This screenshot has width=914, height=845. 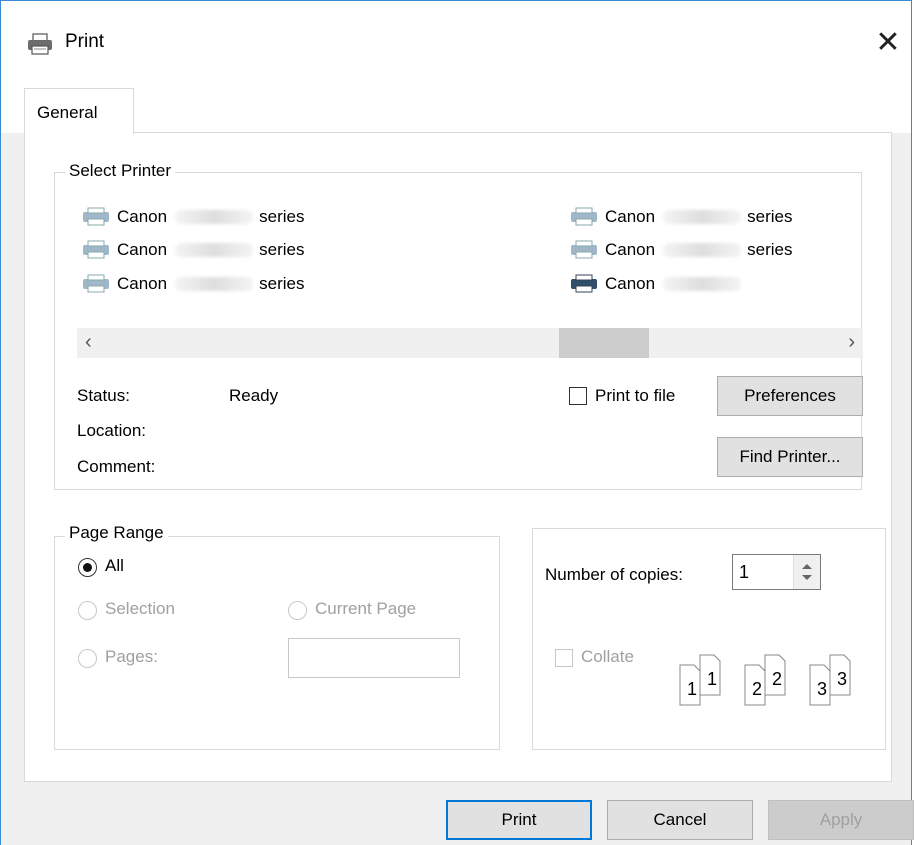 I want to click on copies-stepper: 1, so click(x=776, y=572).